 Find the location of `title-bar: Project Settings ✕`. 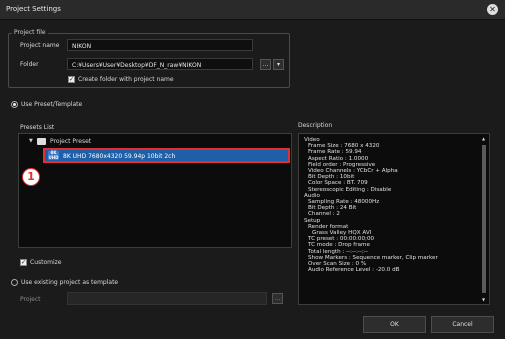

title-bar: Project Settings ✕ is located at coordinates (252, 10).